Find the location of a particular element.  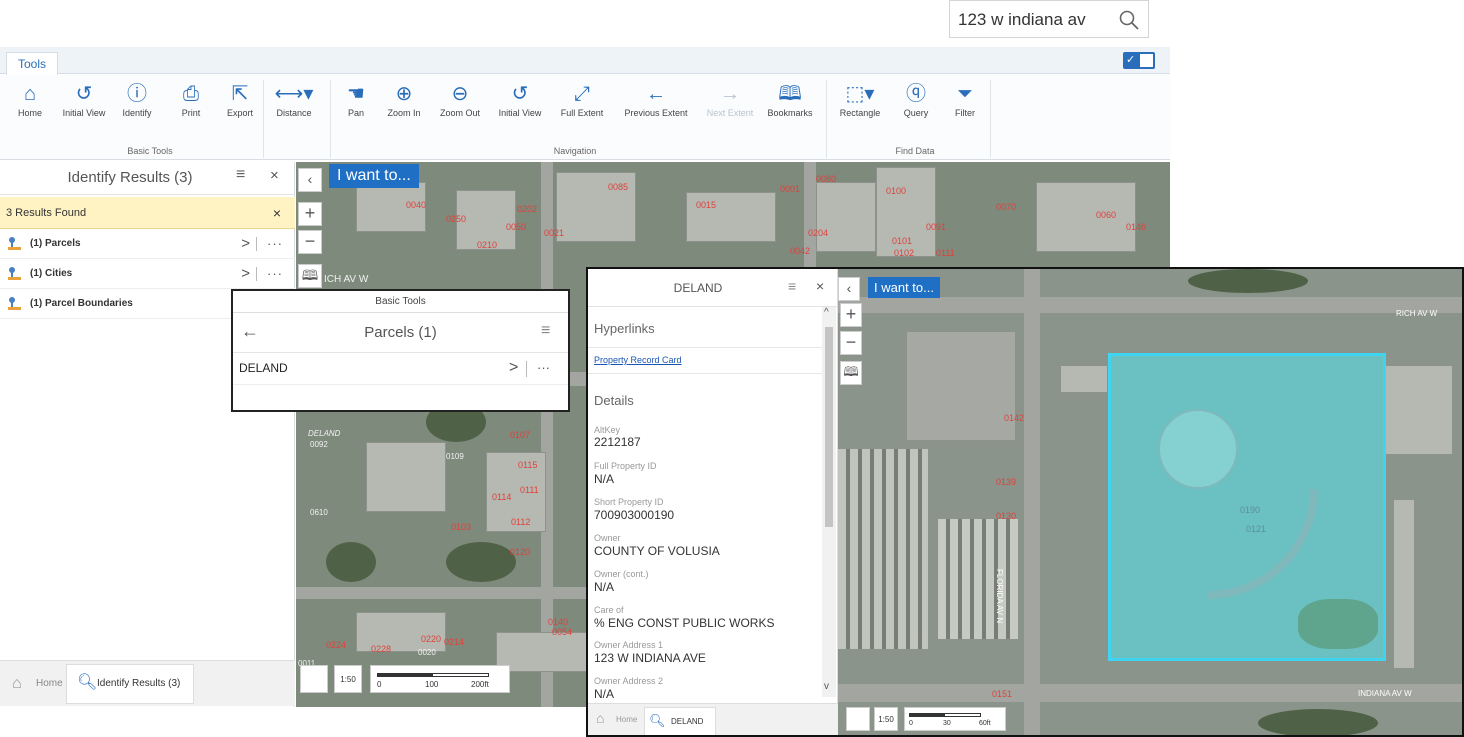

popup-title: Parcels (1) is located at coordinates (400, 332).